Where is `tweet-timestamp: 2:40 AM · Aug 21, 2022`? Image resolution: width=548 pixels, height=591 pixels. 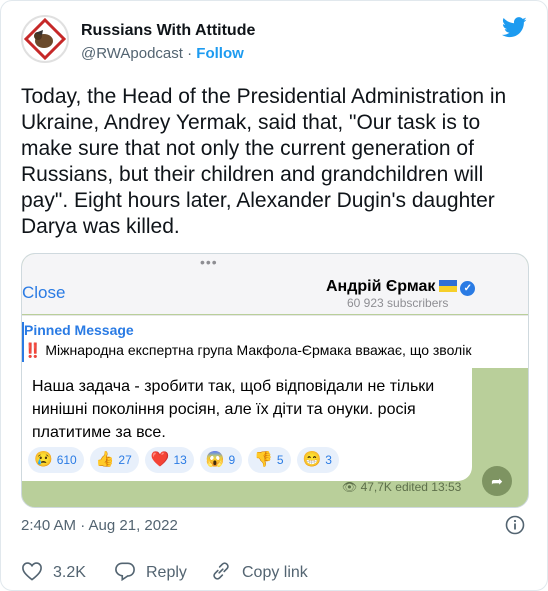
tweet-timestamp: 2:40 AM · Aug 21, 2022 is located at coordinates (99, 525).